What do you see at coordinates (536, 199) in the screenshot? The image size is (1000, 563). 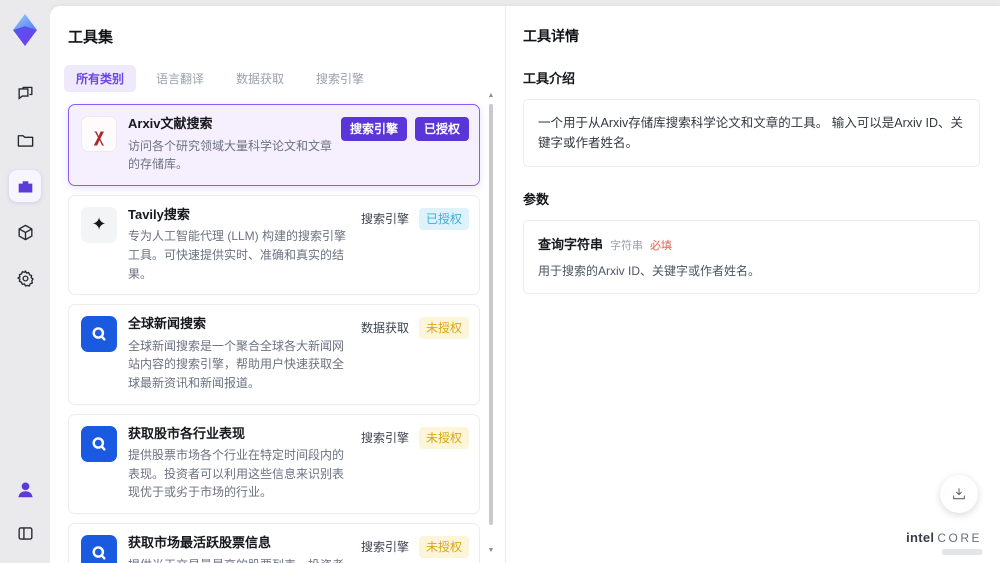 I see `params-heading: 参数` at bounding box center [536, 199].